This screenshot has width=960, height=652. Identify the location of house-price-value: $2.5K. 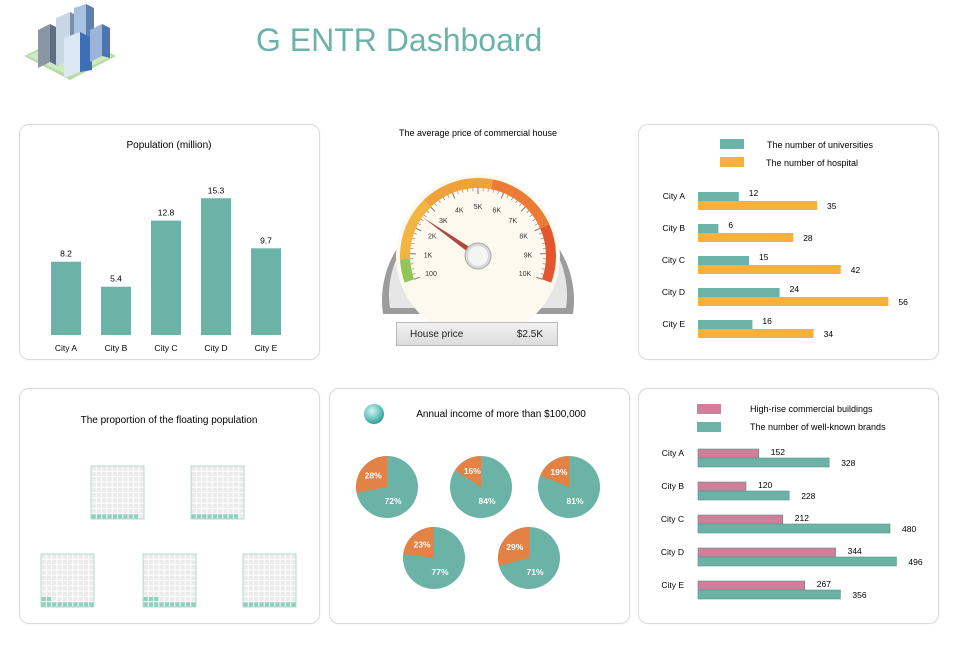
(529, 334).